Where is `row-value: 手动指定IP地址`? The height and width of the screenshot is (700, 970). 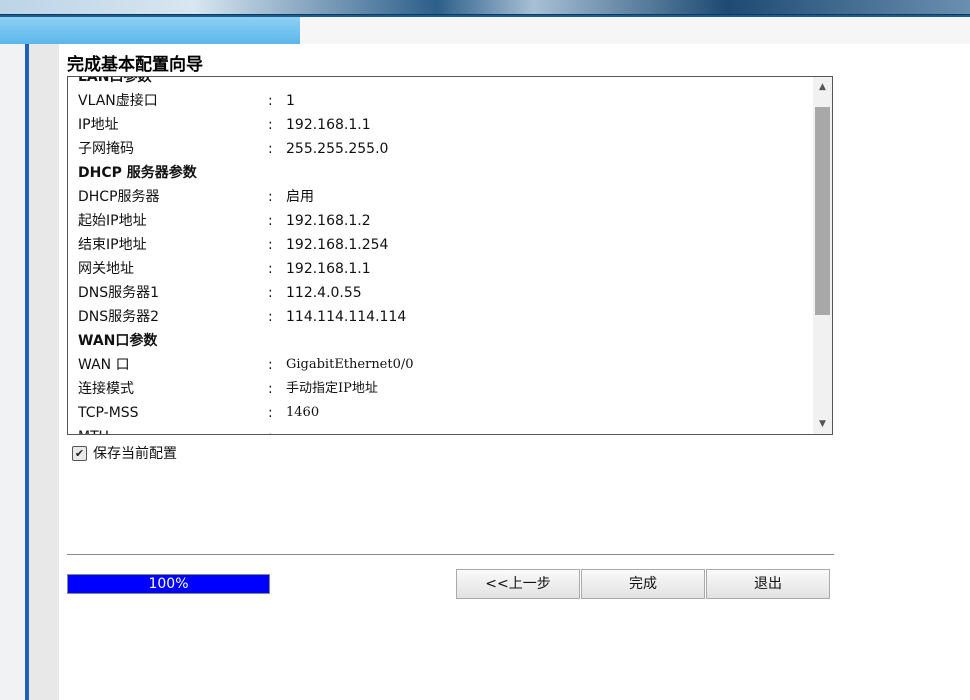 row-value: 手动指定IP地址 is located at coordinates (332, 388).